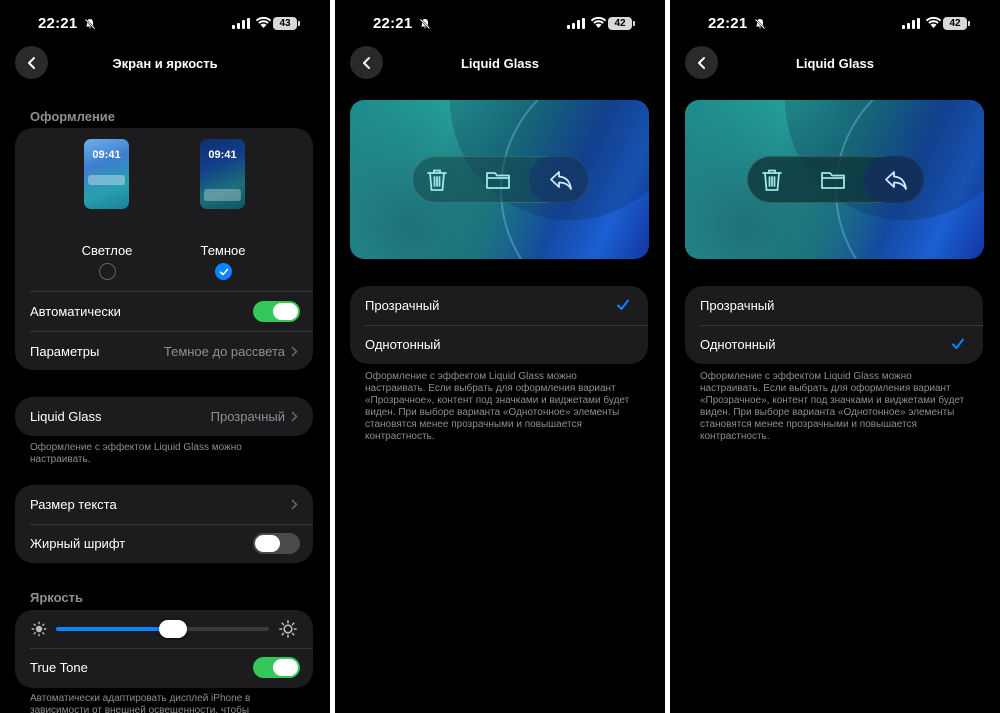 Image resolution: width=1000 pixels, height=713 pixels. What do you see at coordinates (164, 311) in the screenshot?
I see `auto-row: Автоматически` at bounding box center [164, 311].